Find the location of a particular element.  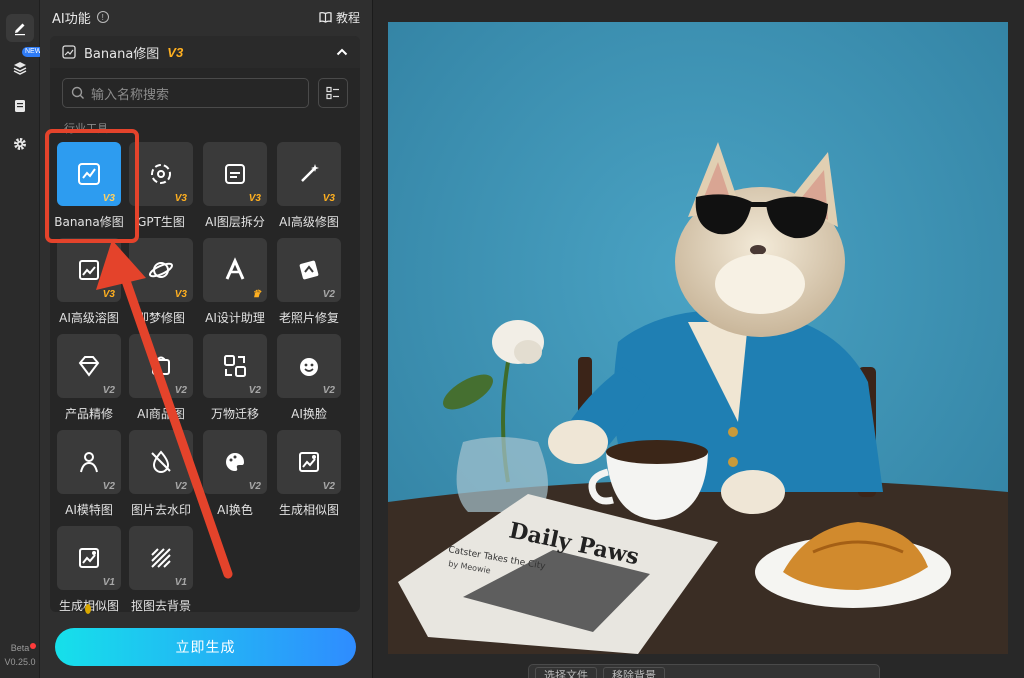

tutorial-label: 教程 is located at coordinates (347, 17).